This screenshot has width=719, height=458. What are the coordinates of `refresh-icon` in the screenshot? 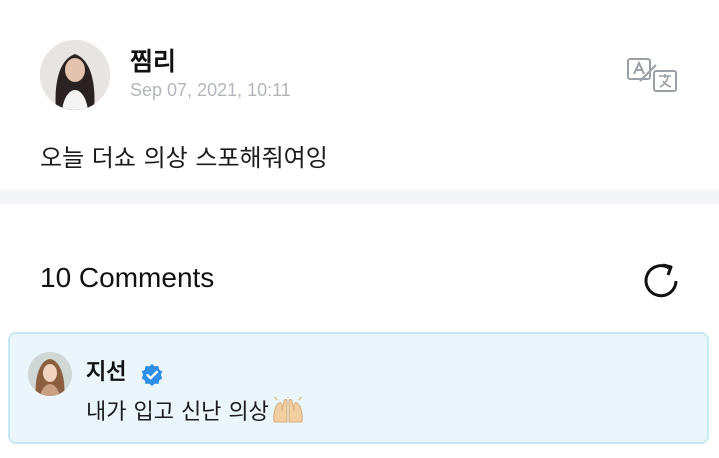 It's located at (661, 280).